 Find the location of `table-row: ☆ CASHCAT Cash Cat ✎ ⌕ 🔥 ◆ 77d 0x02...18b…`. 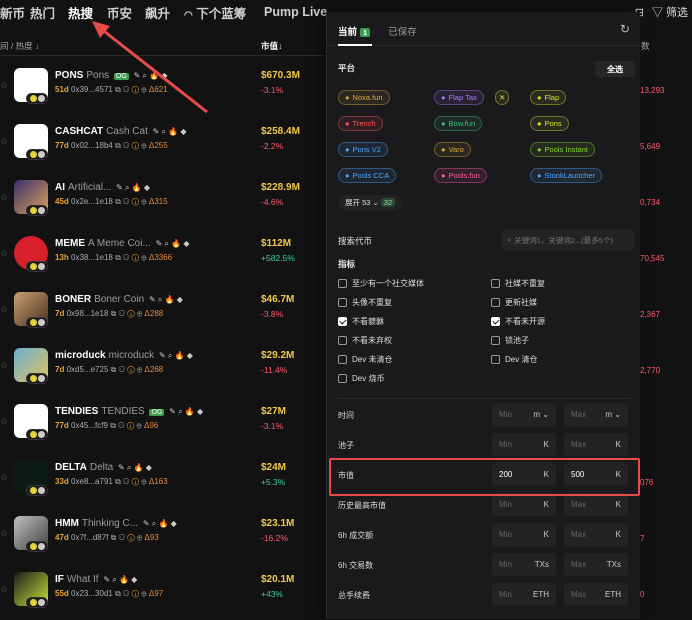

table-row: ☆ CASHCAT Cash Cat ✎ ⌕ 🔥 ◆ 77d 0x02...18b… is located at coordinates (165, 144).